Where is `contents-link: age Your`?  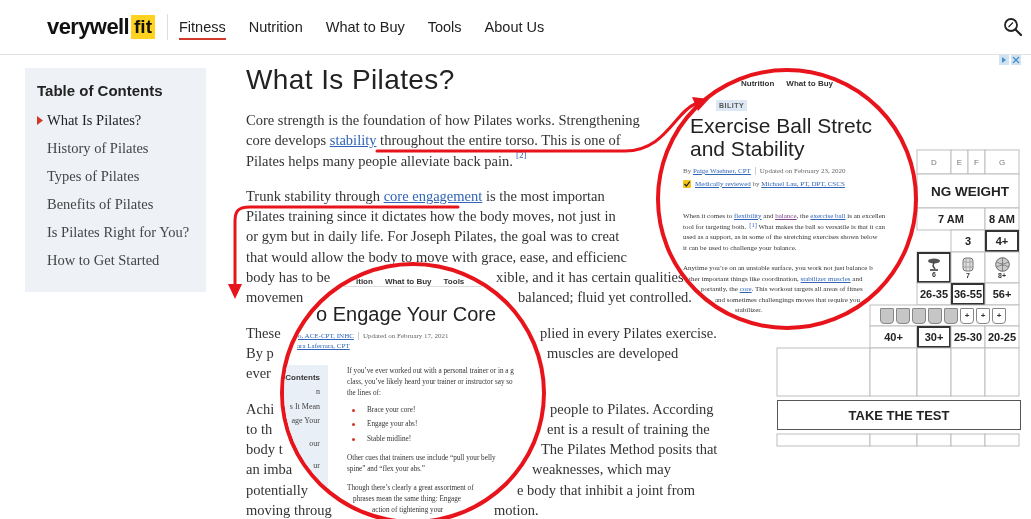
contents-link: age Your is located at coordinates (305, 421).